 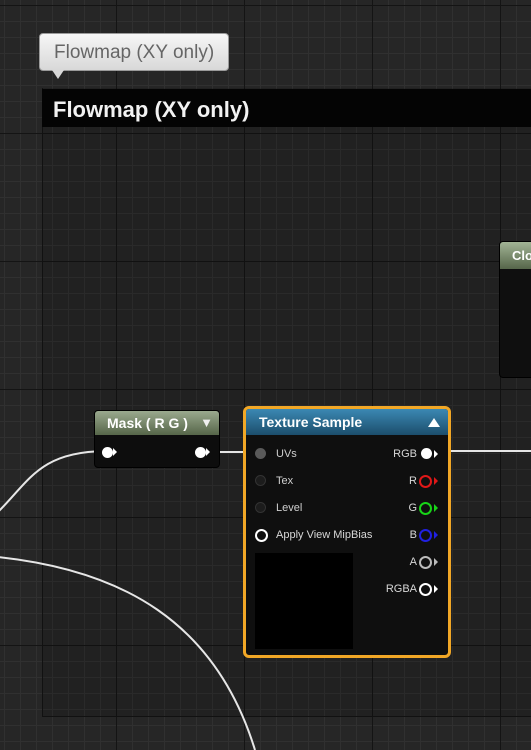 What do you see at coordinates (206, 423) in the screenshot?
I see `chevron-down-icon: ▼` at bounding box center [206, 423].